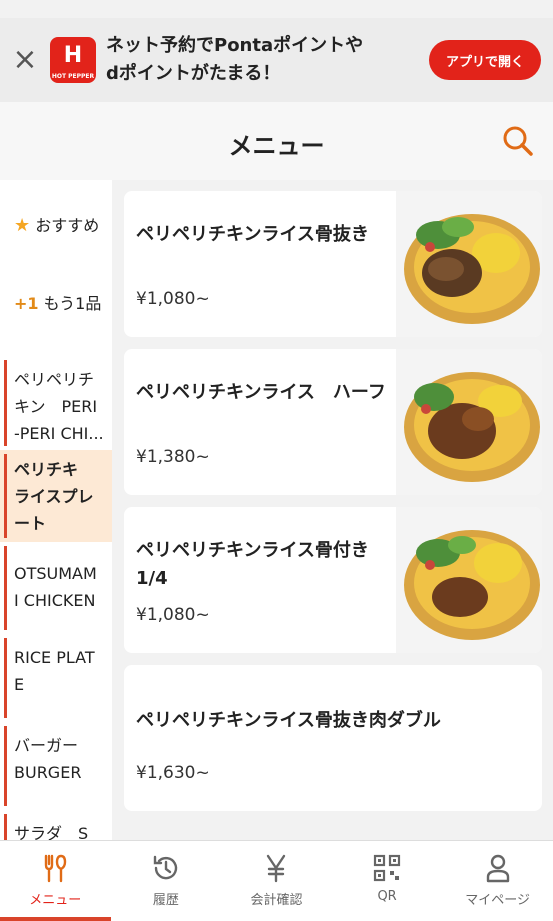  I want to click on sidebar-item-label-line3: ート, so click(30, 523).